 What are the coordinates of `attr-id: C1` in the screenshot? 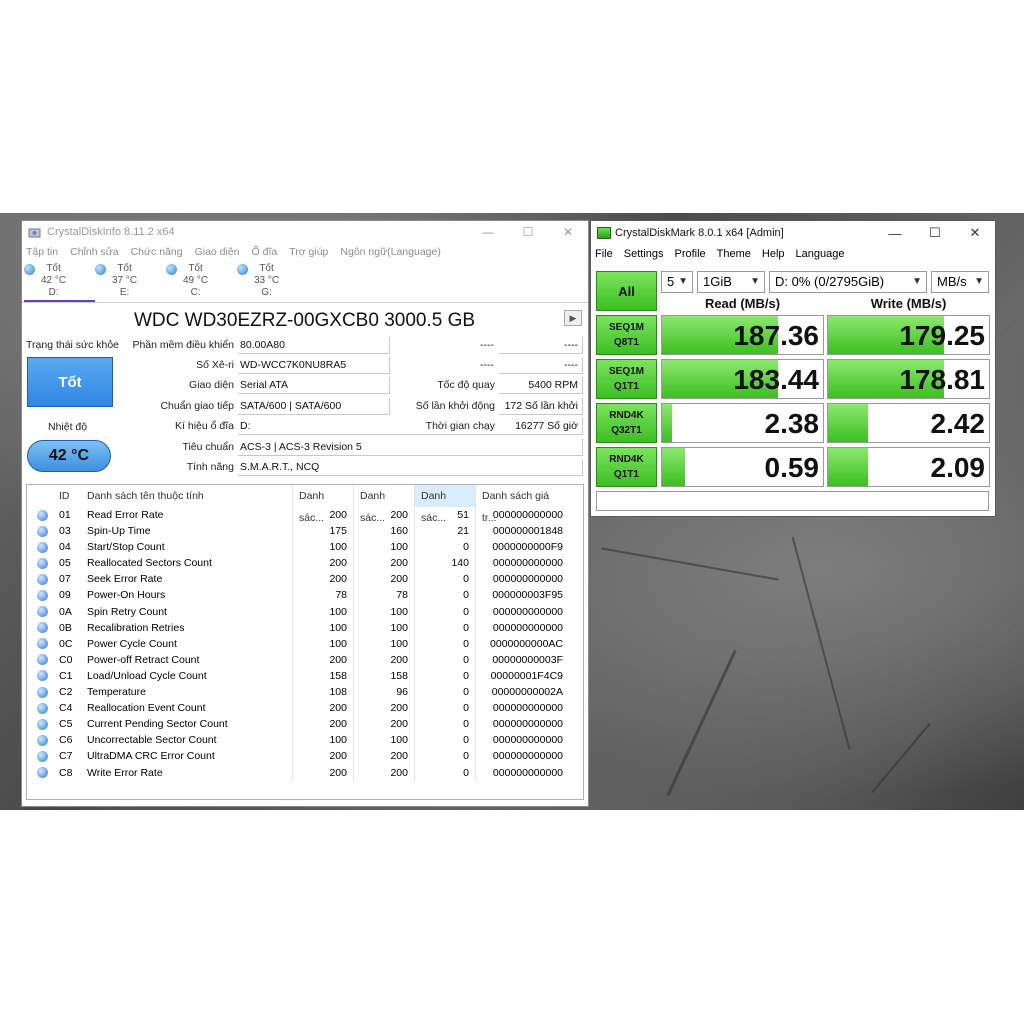 It's located at (66, 675).